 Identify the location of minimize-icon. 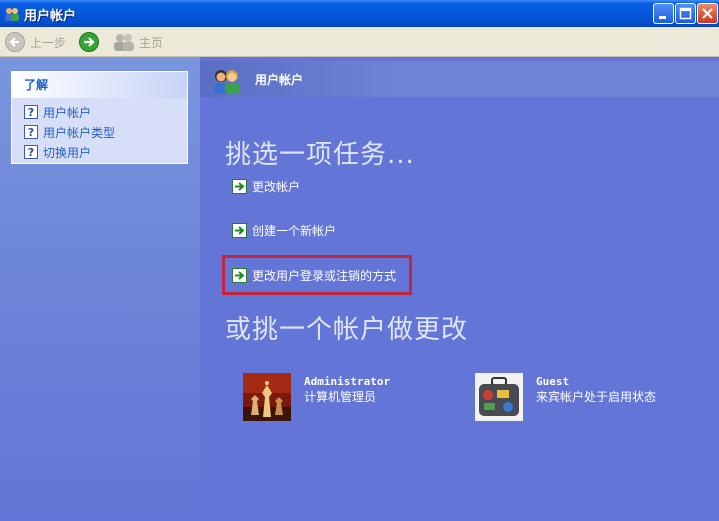
(662, 17).